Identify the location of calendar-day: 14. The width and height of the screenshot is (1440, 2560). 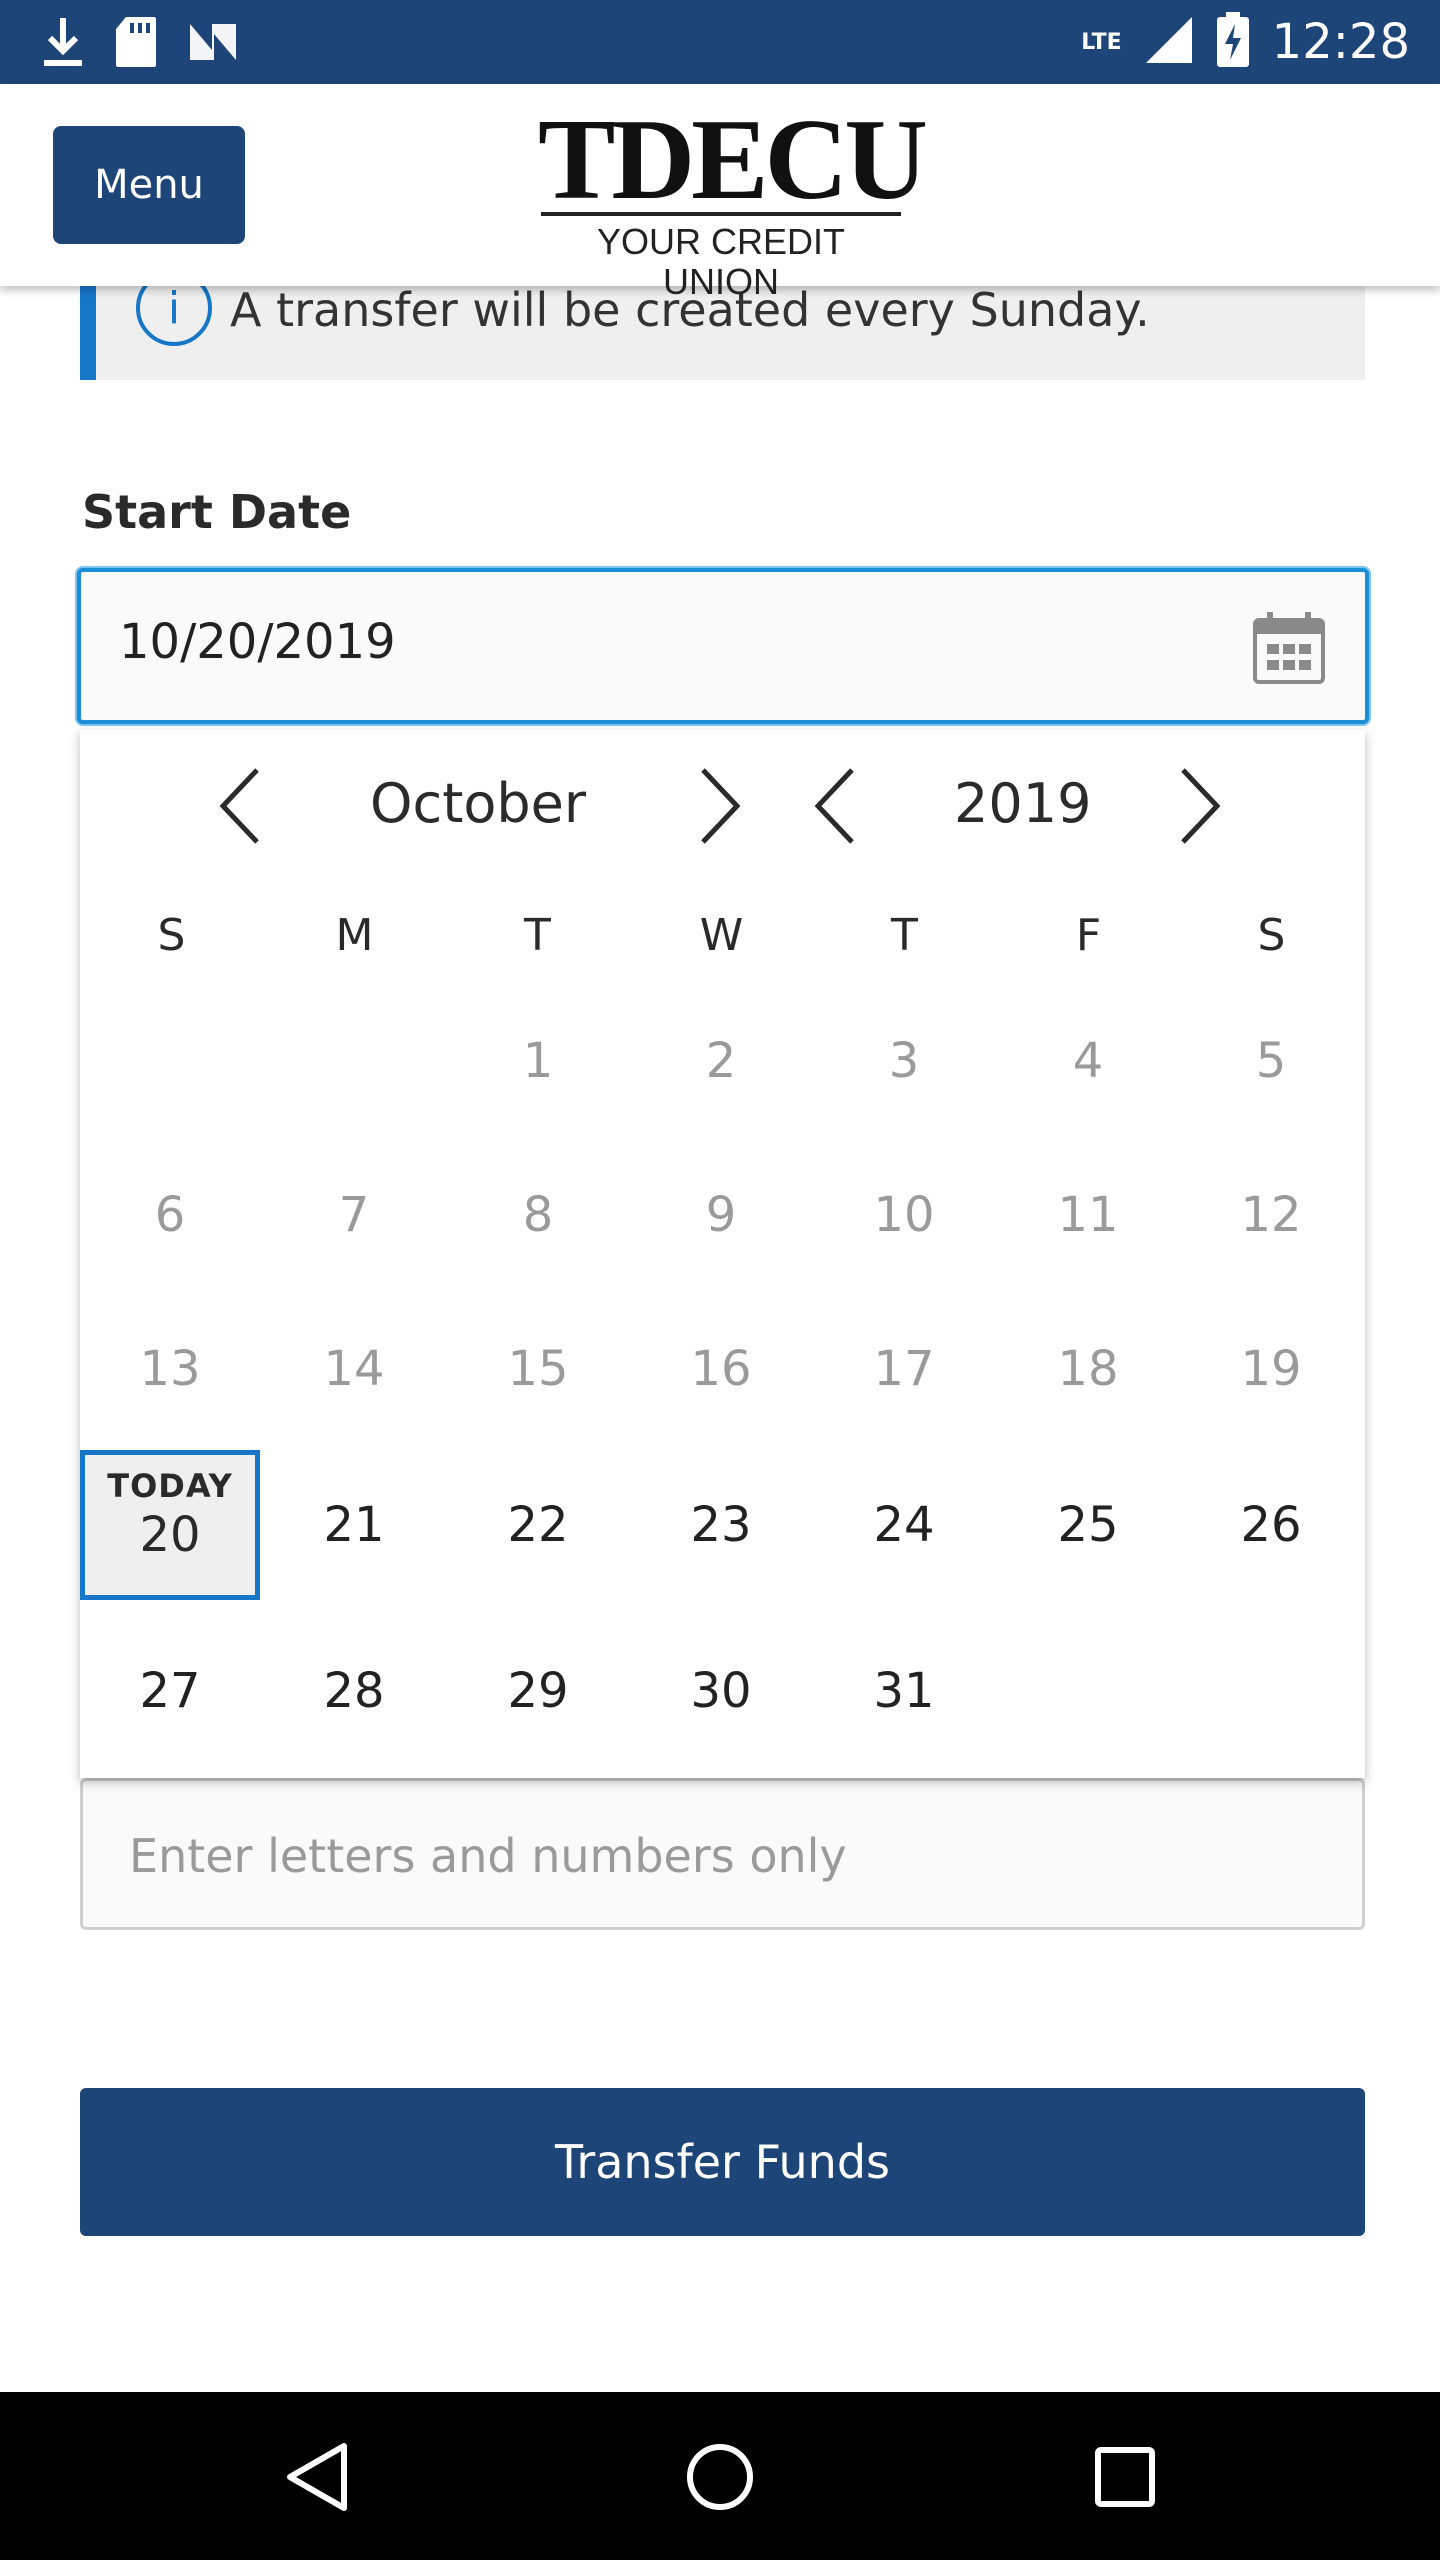
(354, 1369).